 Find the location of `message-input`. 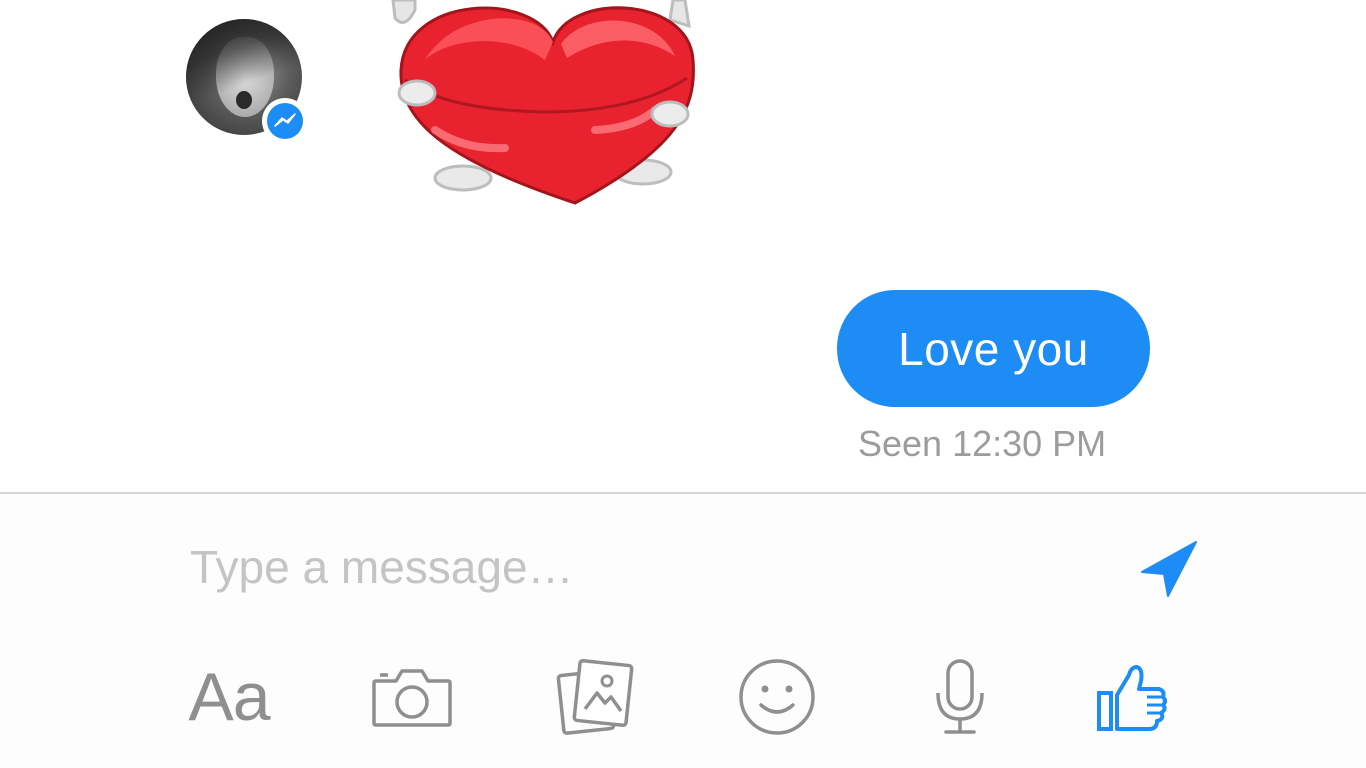

message-input is located at coordinates (640, 567).